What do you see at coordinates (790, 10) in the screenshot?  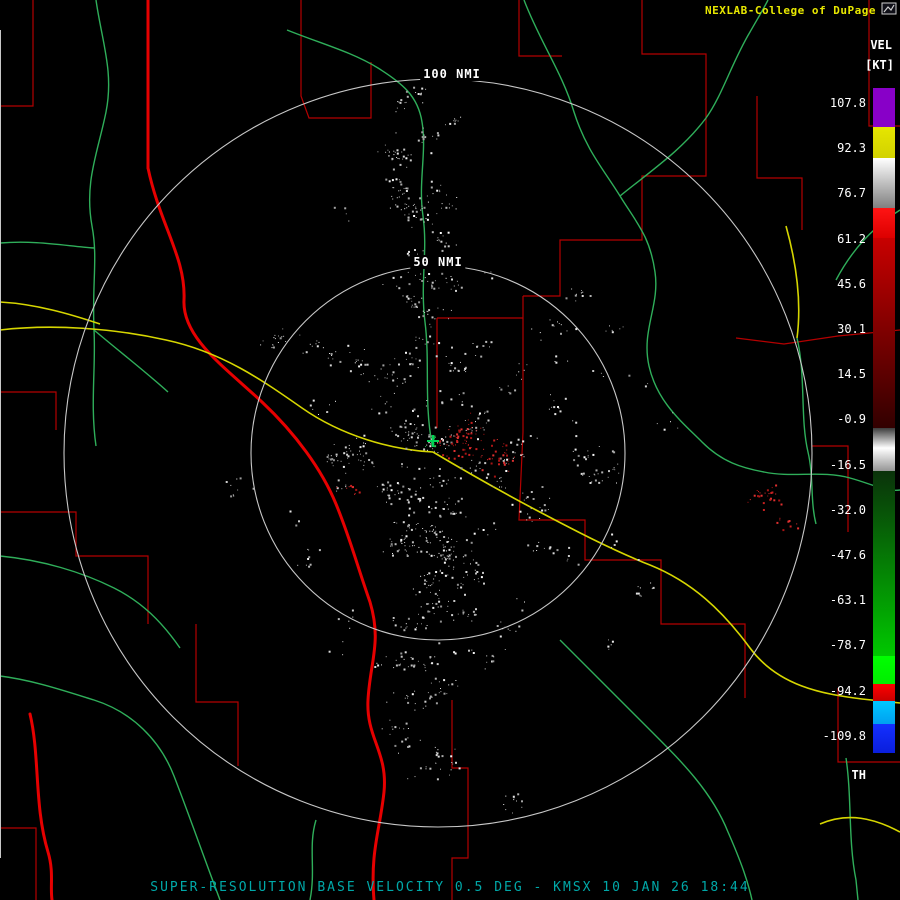 I see `brand-text: NEXLAB-College of DuPage` at bounding box center [790, 10].